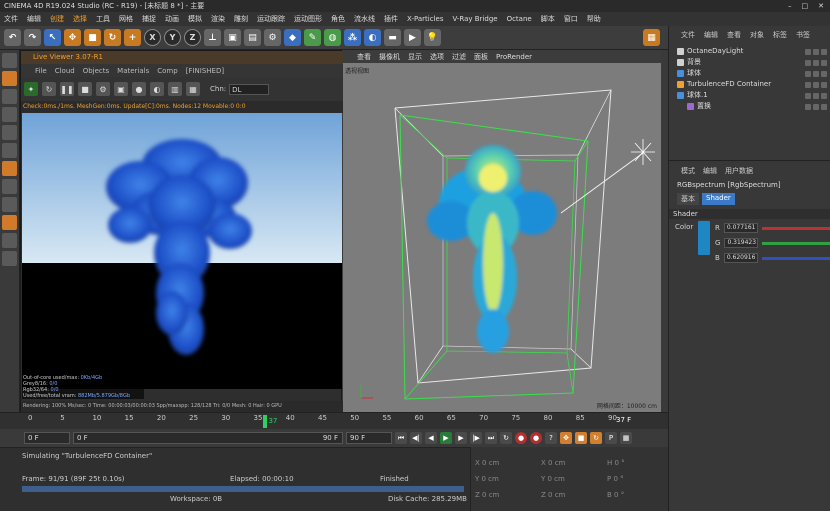  What do you see at coordinates (47, 438) in the screenshot?
I see `start-frame-field: 0 F` at bounding box center [47, 438].